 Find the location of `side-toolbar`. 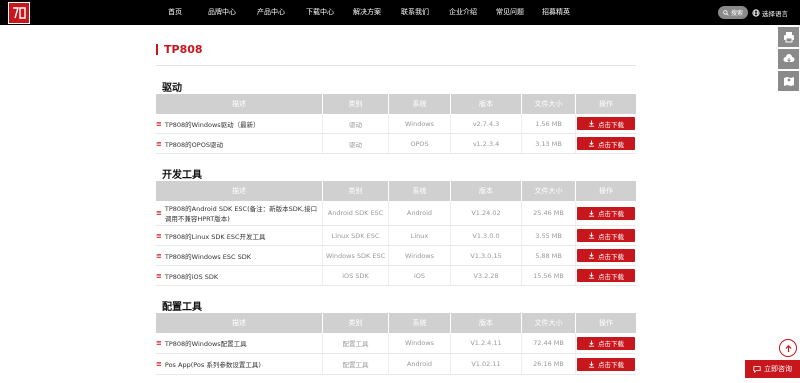

side-toolbar is located at coordinates (788, 60).